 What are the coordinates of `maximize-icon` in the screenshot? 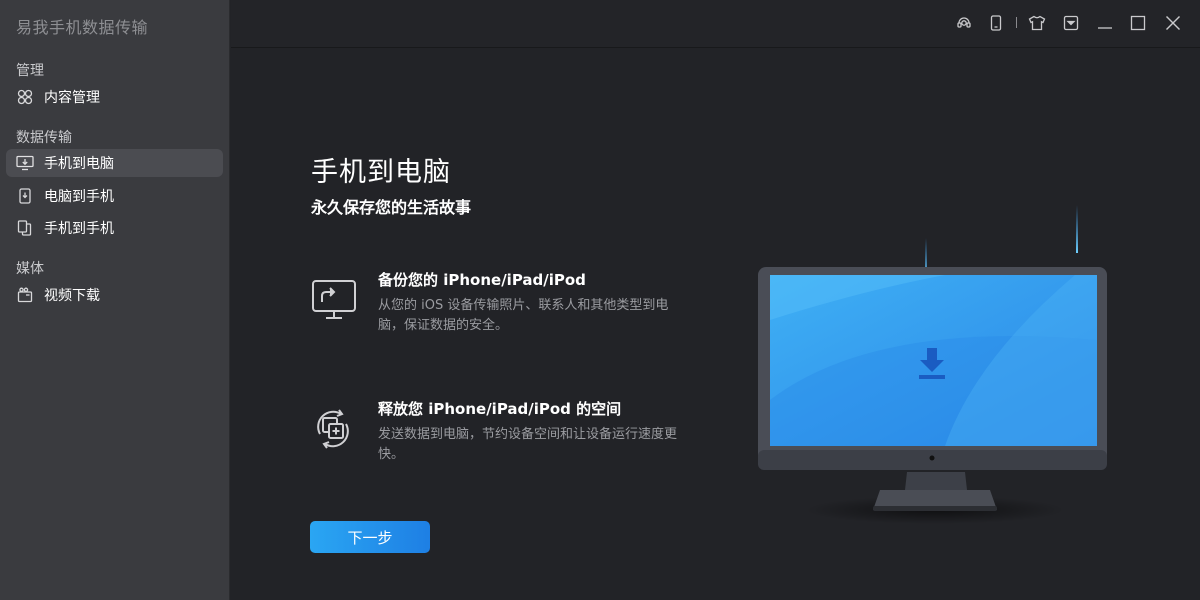 It's located at (1138, 23).